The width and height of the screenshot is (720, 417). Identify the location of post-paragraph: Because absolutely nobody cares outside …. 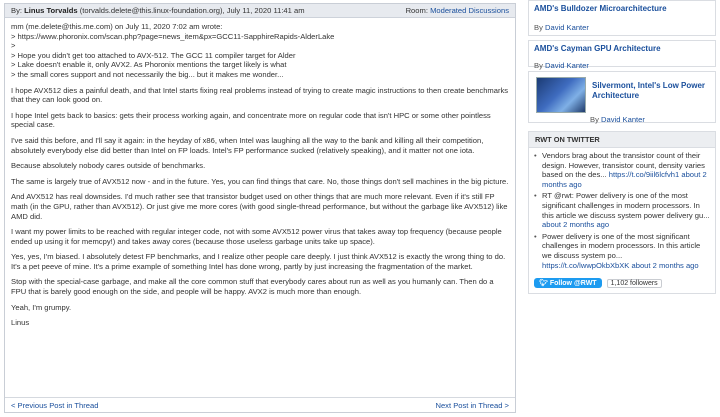
(108, 166).